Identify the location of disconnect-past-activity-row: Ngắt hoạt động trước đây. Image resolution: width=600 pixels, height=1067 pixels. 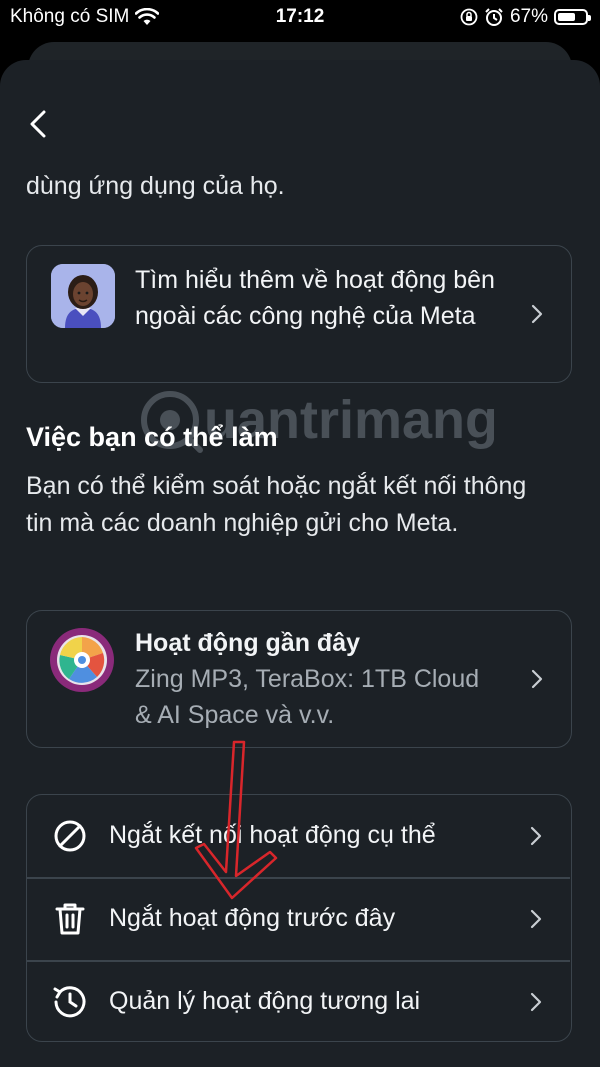
(298, 919).